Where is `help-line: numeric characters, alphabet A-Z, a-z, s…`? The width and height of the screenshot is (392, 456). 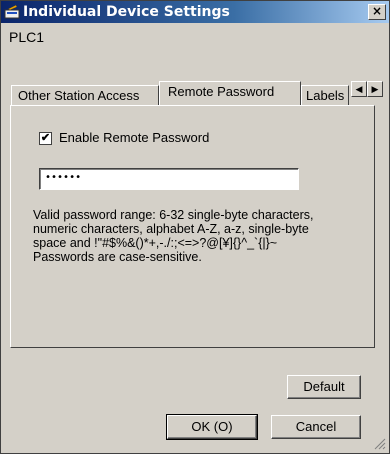 help-line: numeric characters, alphabet A-Z, a-z, s… is located at coordinates (171, 229).